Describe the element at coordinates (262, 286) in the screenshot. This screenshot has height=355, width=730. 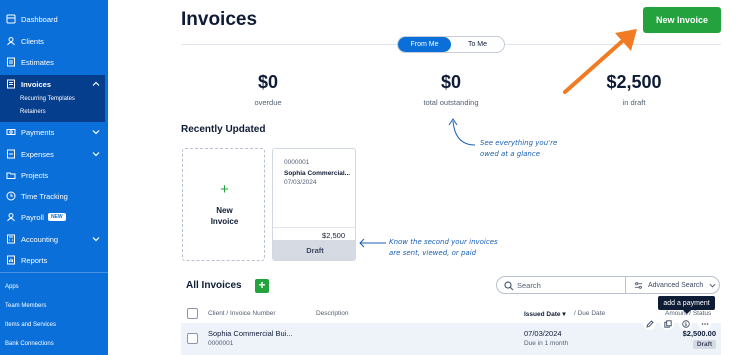
I see `add-invoice-button: +` at that location.